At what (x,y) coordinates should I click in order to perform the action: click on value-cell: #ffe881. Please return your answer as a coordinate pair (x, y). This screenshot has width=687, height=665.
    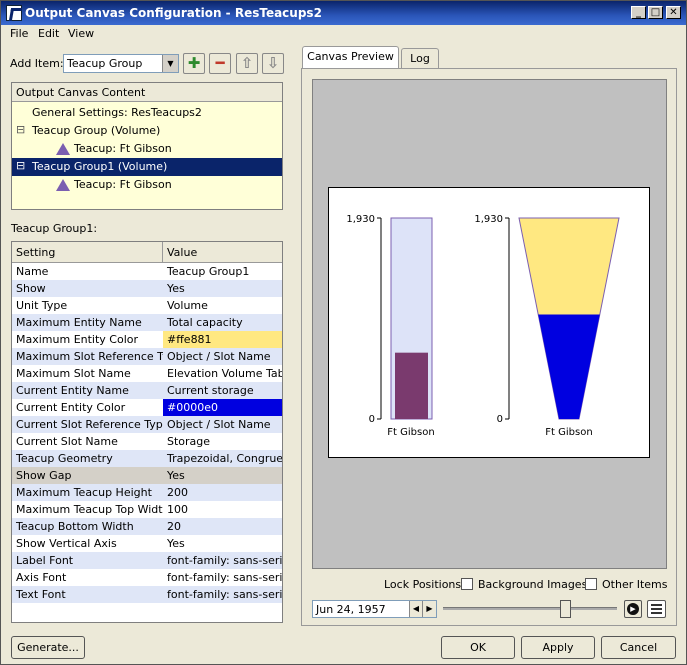
    Looking at the image, I should click on (222, 339).